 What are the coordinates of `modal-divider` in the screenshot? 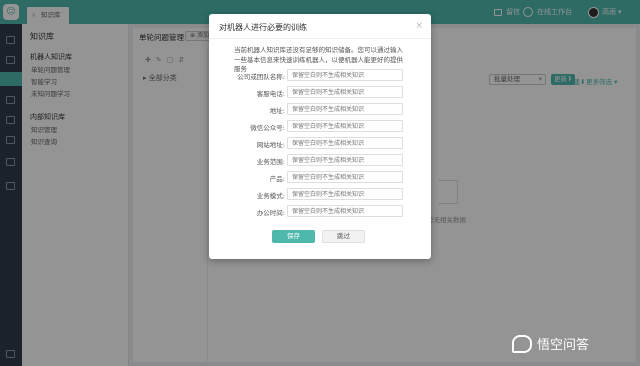 It's located at (320, 38).